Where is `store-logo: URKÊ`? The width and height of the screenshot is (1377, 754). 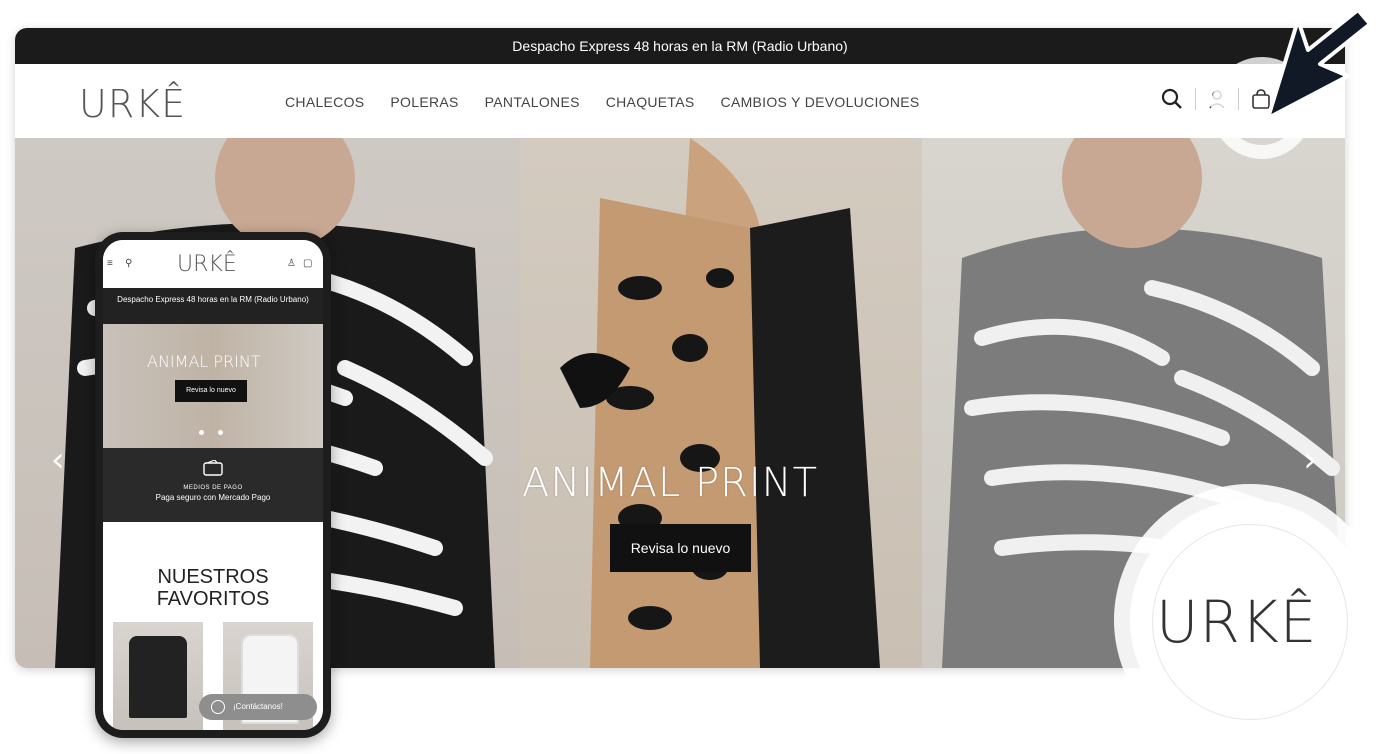 store-logo: URKÊ is located at coordinates (132, 104).